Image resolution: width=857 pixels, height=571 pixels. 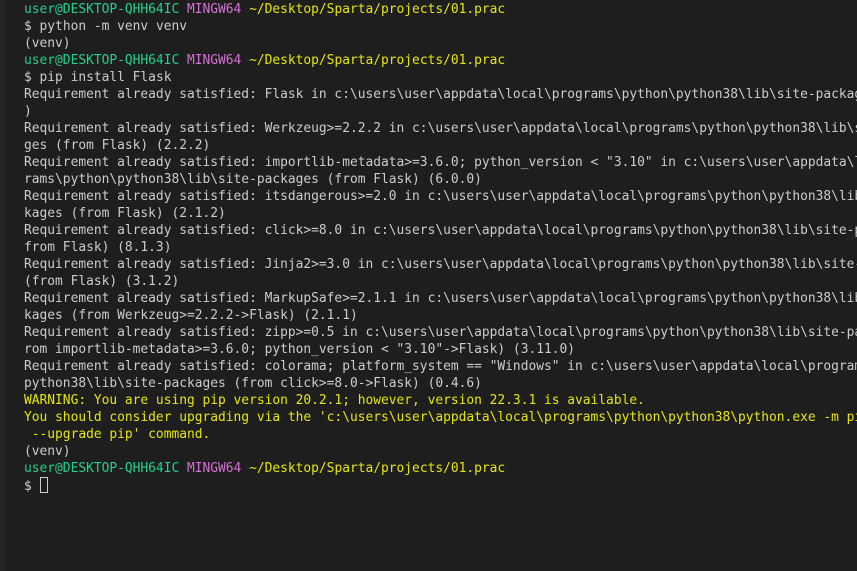 What do you see at coordinates (28, 111) in the screenshot?
I see `output-line: )` at bounding box center [28, 111].